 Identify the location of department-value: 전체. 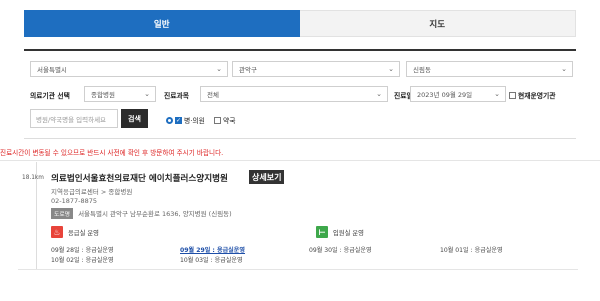
(213, 95).